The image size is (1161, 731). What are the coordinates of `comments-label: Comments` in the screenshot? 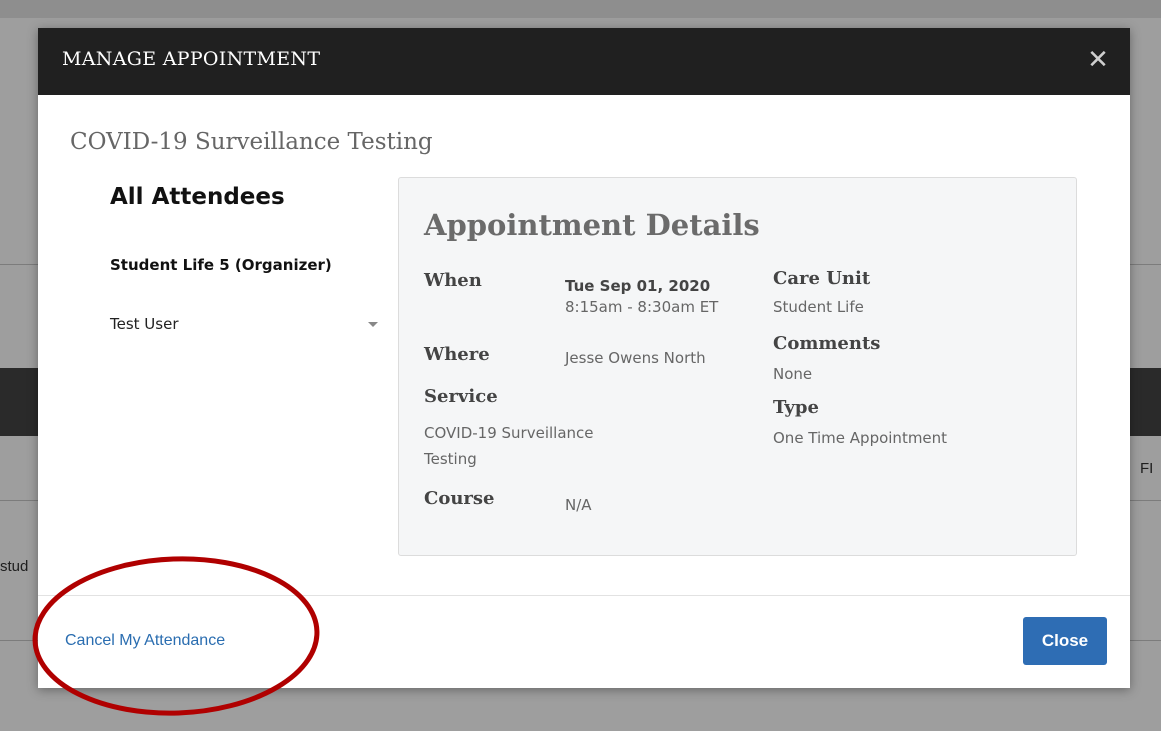 It's located at (827, 343).